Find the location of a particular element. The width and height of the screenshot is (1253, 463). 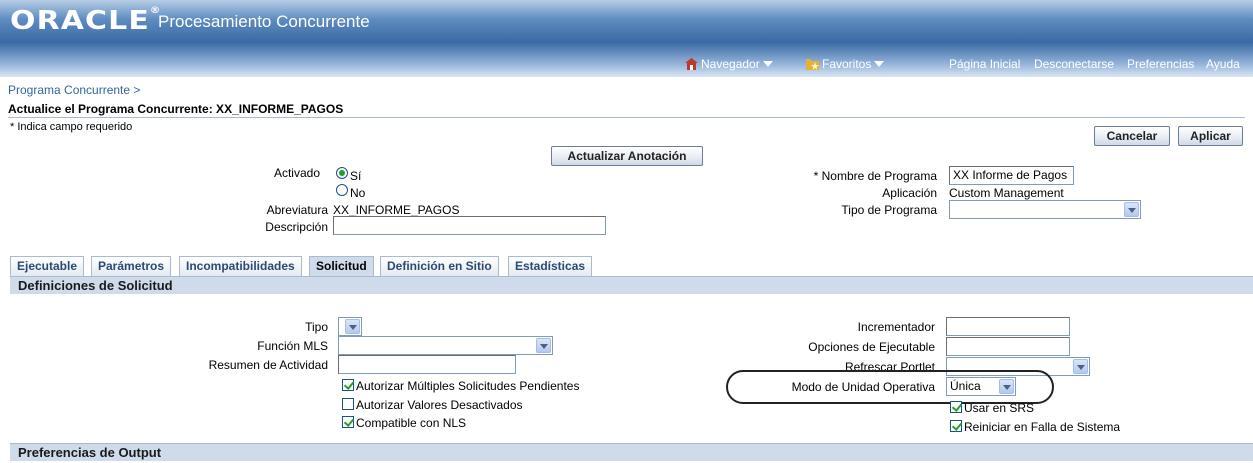

app-title: Procesamiento Concurrente is located at coordinates (264, 21).